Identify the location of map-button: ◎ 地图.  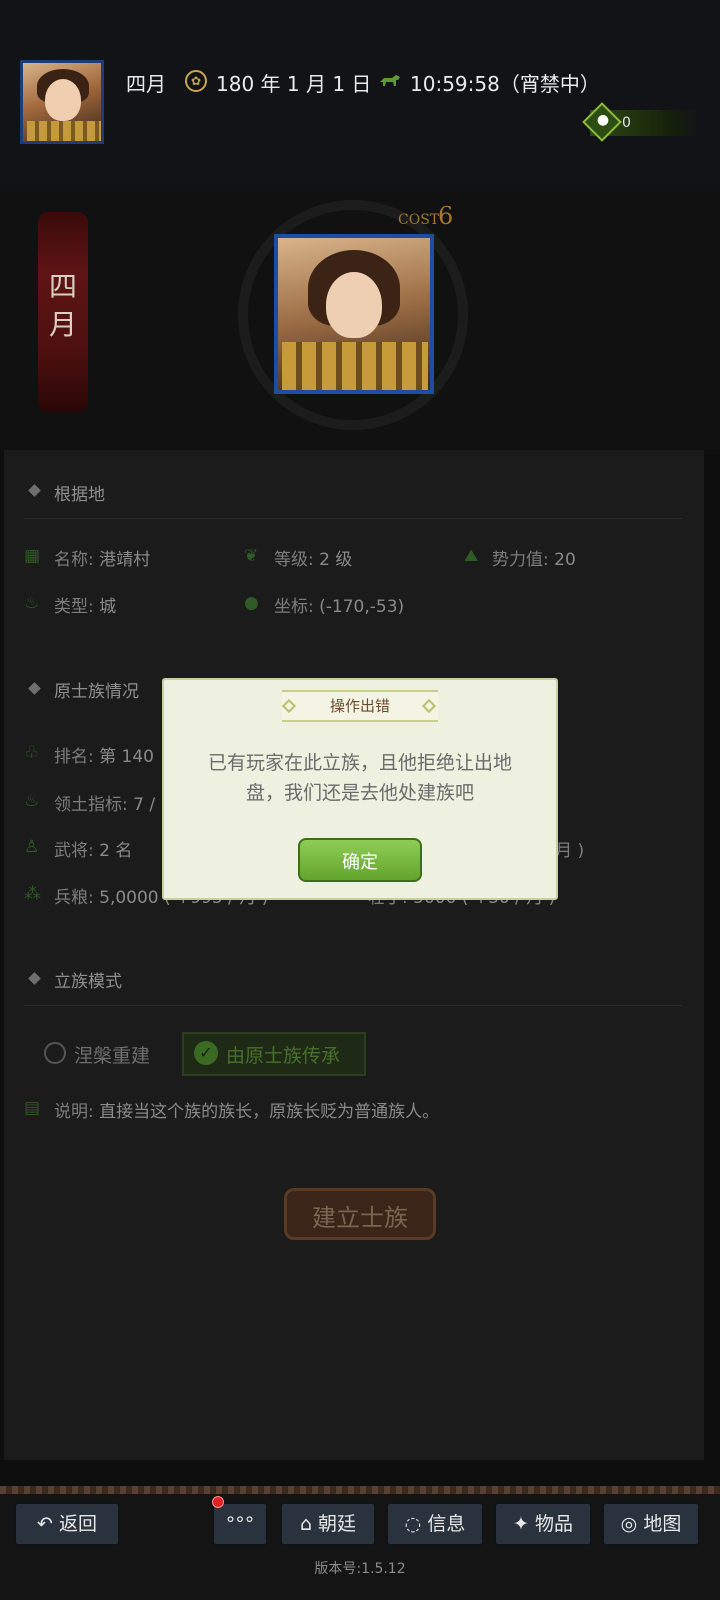
(651, 1524).